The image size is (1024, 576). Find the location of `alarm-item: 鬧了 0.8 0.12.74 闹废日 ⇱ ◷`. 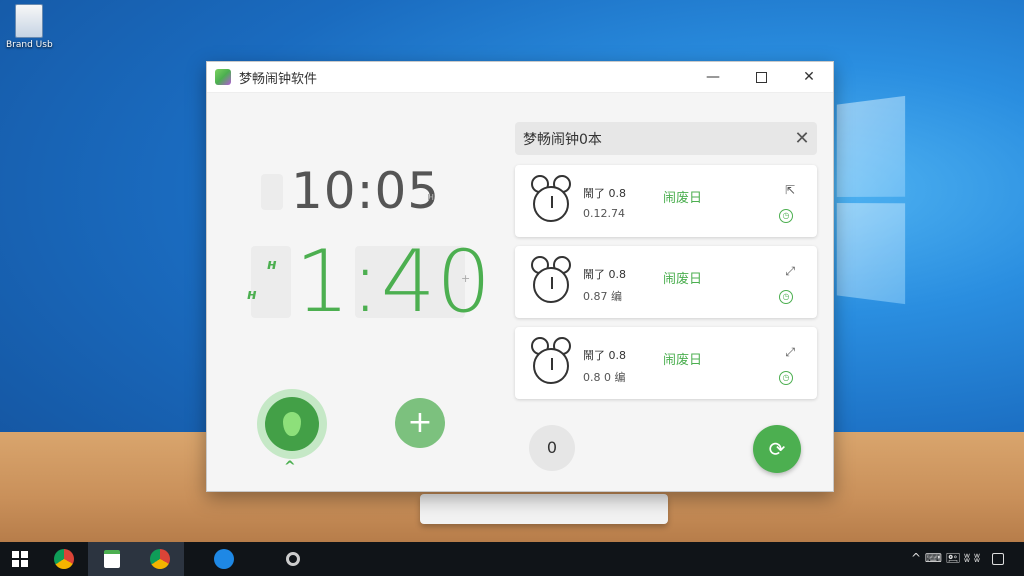

alarm-item: 鬧了 0.8 0.12.74 闹废日 ⇱ ◷ is located at coordinates (666, 201).